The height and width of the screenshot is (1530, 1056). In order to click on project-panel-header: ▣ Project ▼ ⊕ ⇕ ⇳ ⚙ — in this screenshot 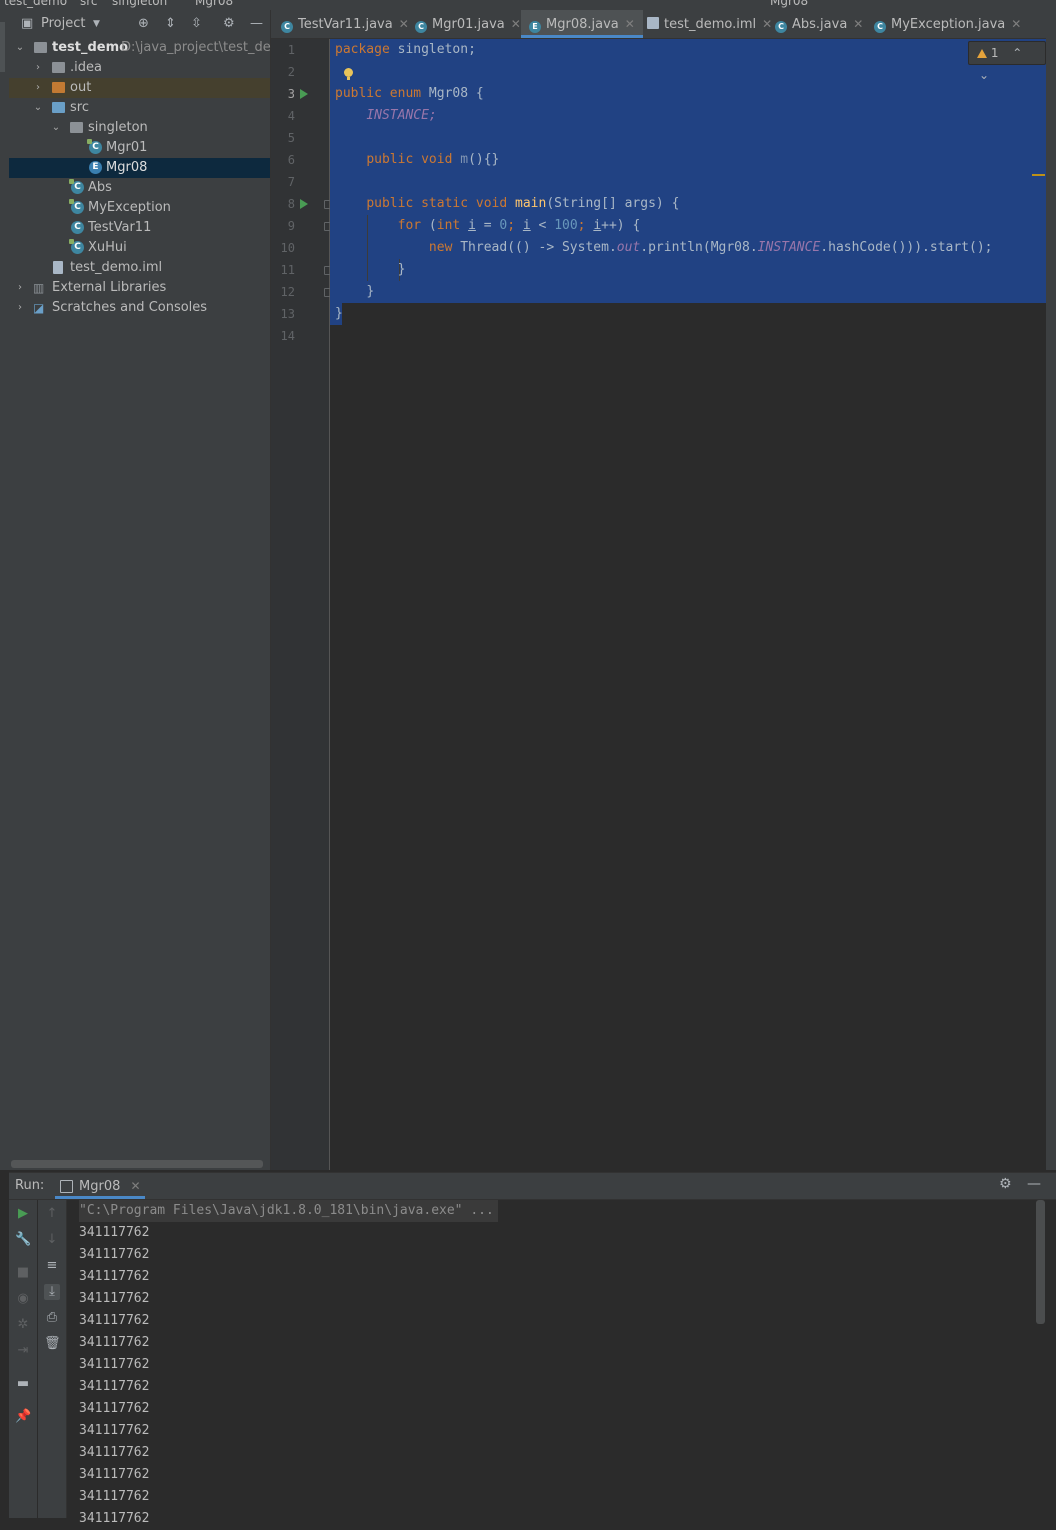, I will do `click(139, 24)`.